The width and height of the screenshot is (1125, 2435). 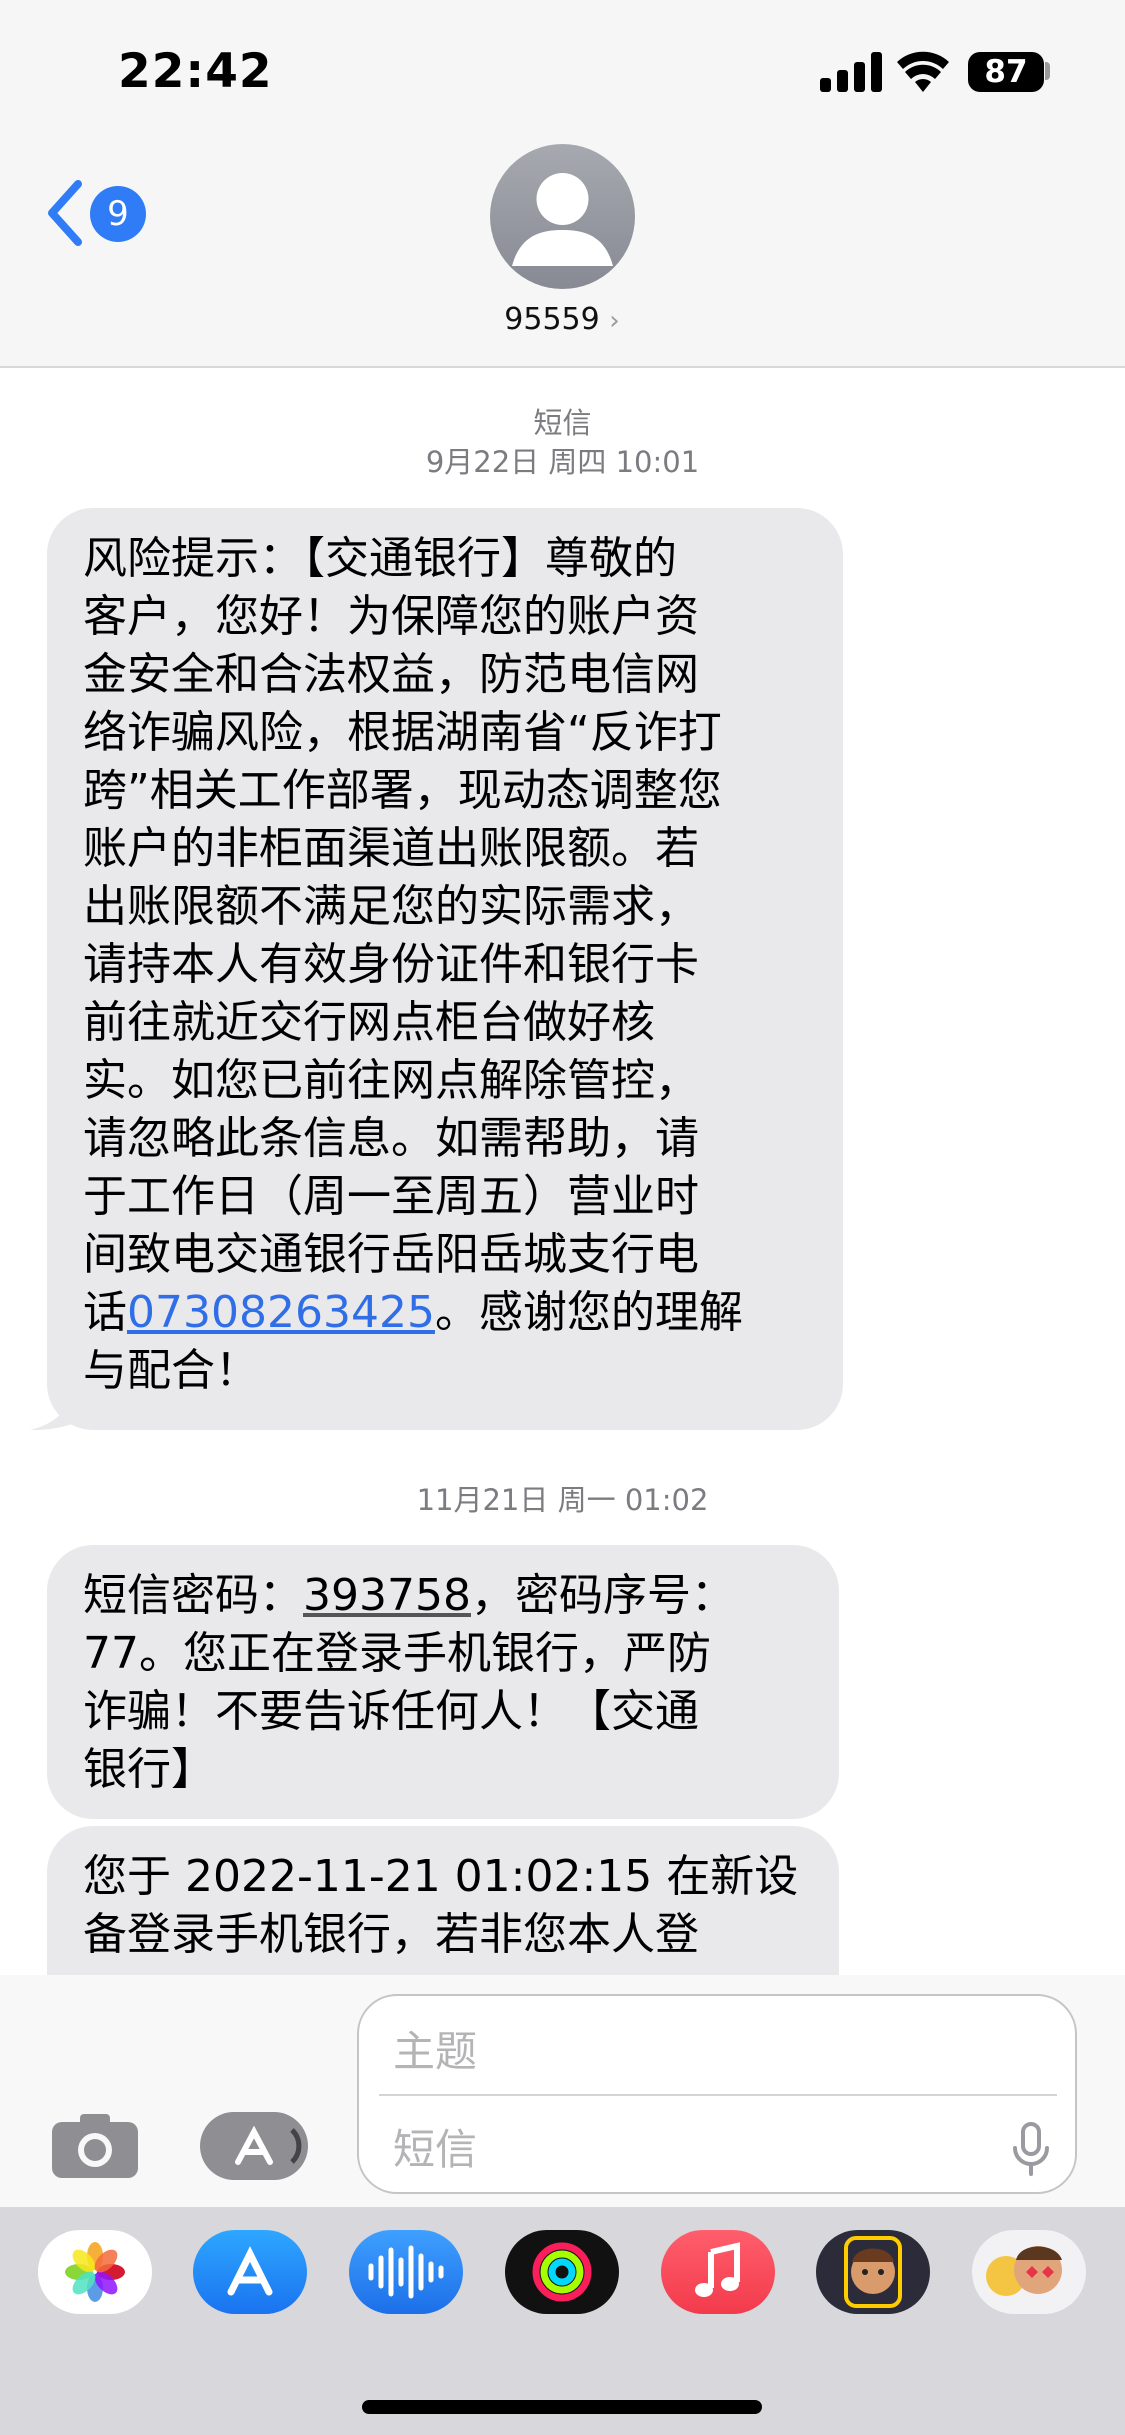 What do you see at coordinates (1029, 2272) in the screenshot?
I see `memoji-stickers-icon` at bounding box center [1029, 2272].